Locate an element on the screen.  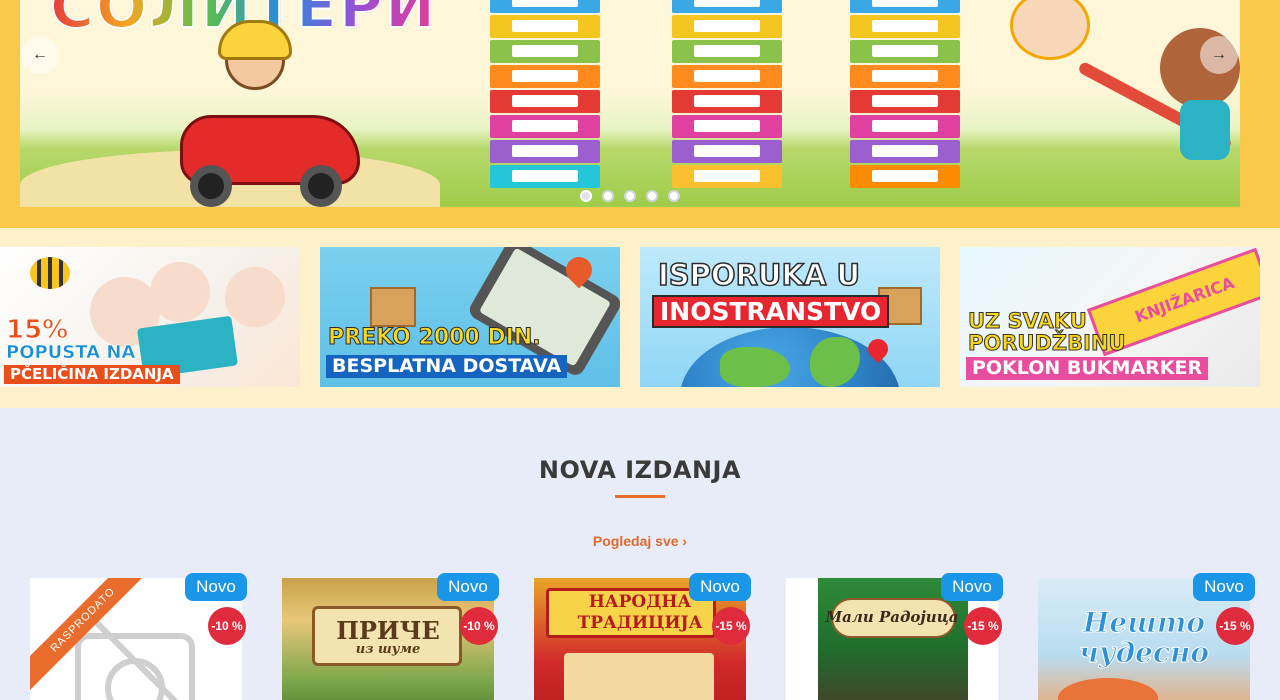
promo-text: POKLON BUKMARKER is located at coordinates (1087, 368).